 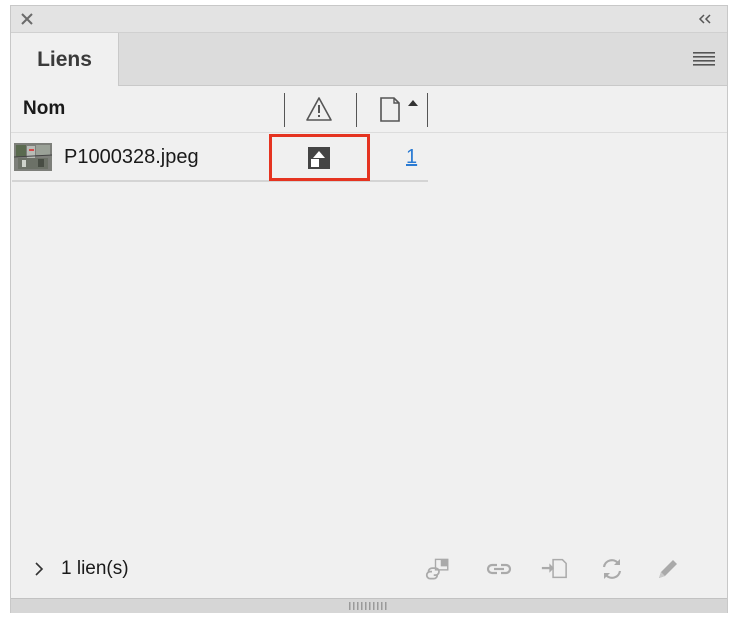 What do you see at coordinates (95, 568) in the screenshot?
I see `link-count: 1 lien(s)` at bounding box center [95, 568].